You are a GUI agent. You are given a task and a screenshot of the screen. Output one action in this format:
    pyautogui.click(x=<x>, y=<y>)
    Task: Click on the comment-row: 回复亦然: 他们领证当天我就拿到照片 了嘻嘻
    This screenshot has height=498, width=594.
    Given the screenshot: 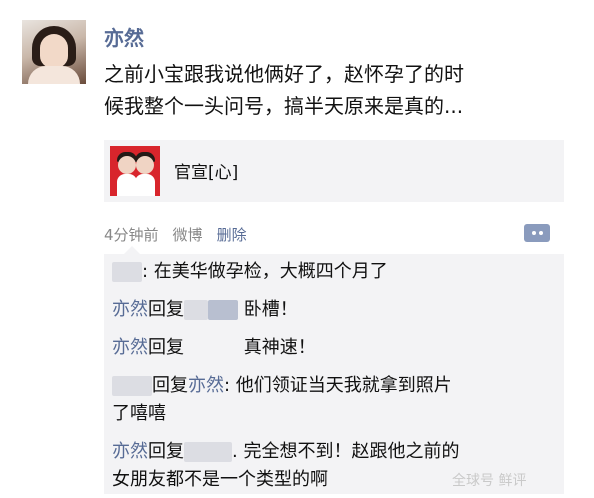 What is the action you would take?
    pyautogui.click(x=334, y=400)
    